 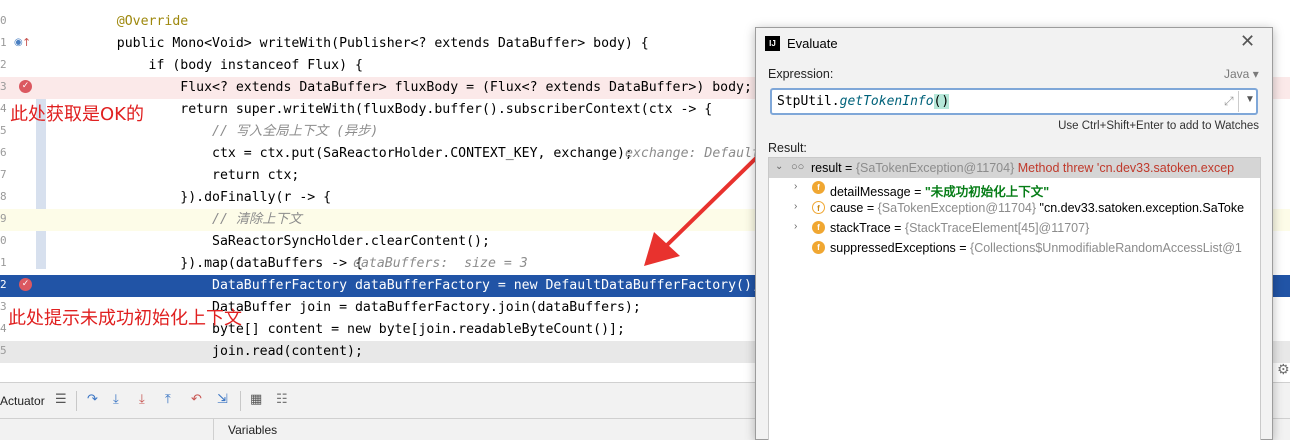 What do you see at coordinates (1238, 101) in the screenshot?
I see `dropdown-divider` at bounding box center [1238, 101].